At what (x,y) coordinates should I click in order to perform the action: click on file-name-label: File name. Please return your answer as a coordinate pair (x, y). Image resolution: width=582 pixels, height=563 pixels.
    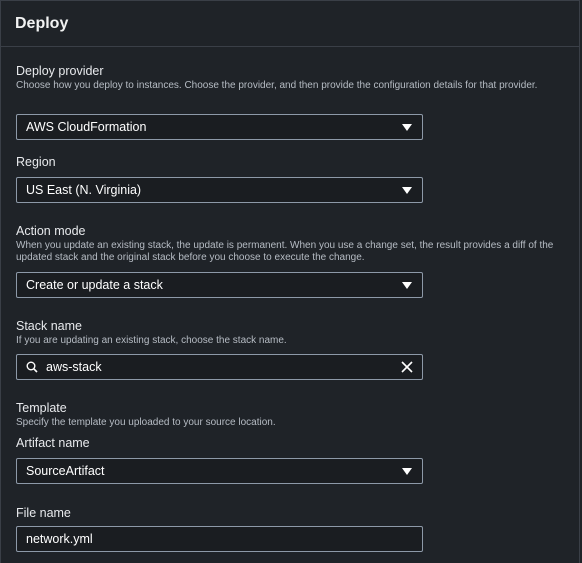
    Looking at the image, I should click on (43, 513).